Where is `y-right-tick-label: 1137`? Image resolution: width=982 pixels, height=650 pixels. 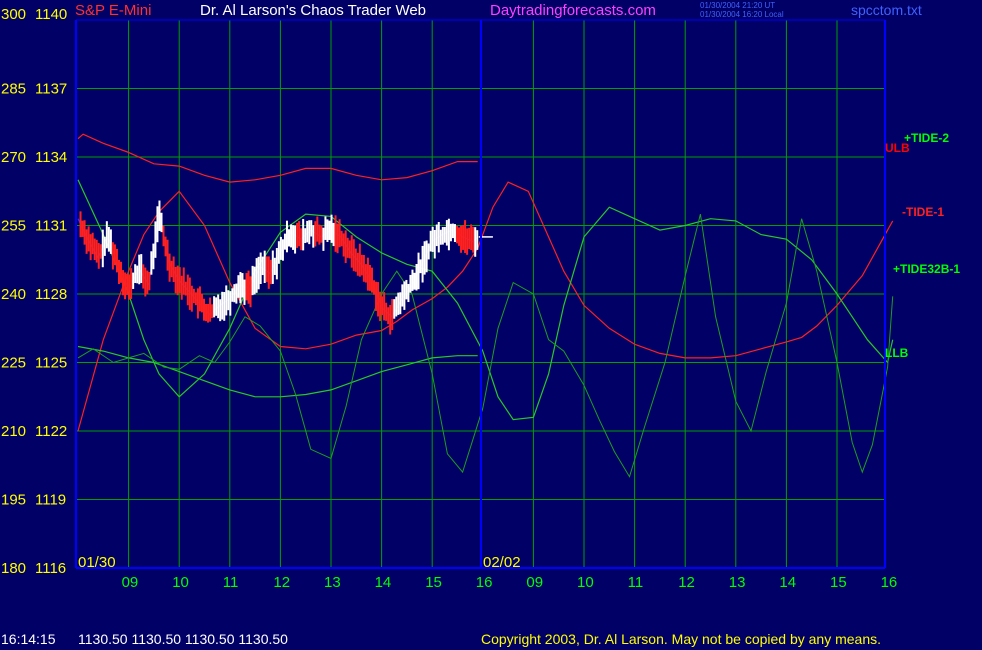 y-right-tick-label: 1137 is located at coordinates (51, 89).